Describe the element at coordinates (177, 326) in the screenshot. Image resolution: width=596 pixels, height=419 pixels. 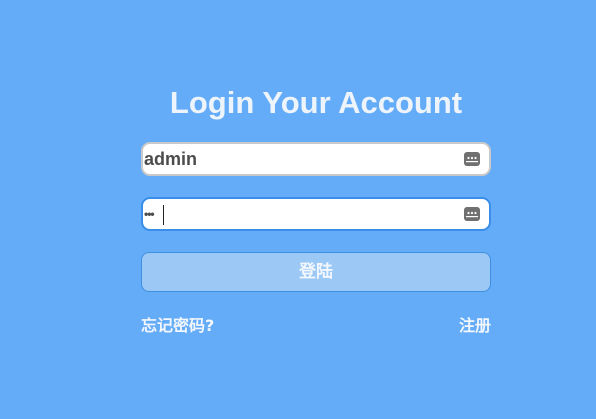
I see `forgot-password-link: 忘记密码?` at that location.